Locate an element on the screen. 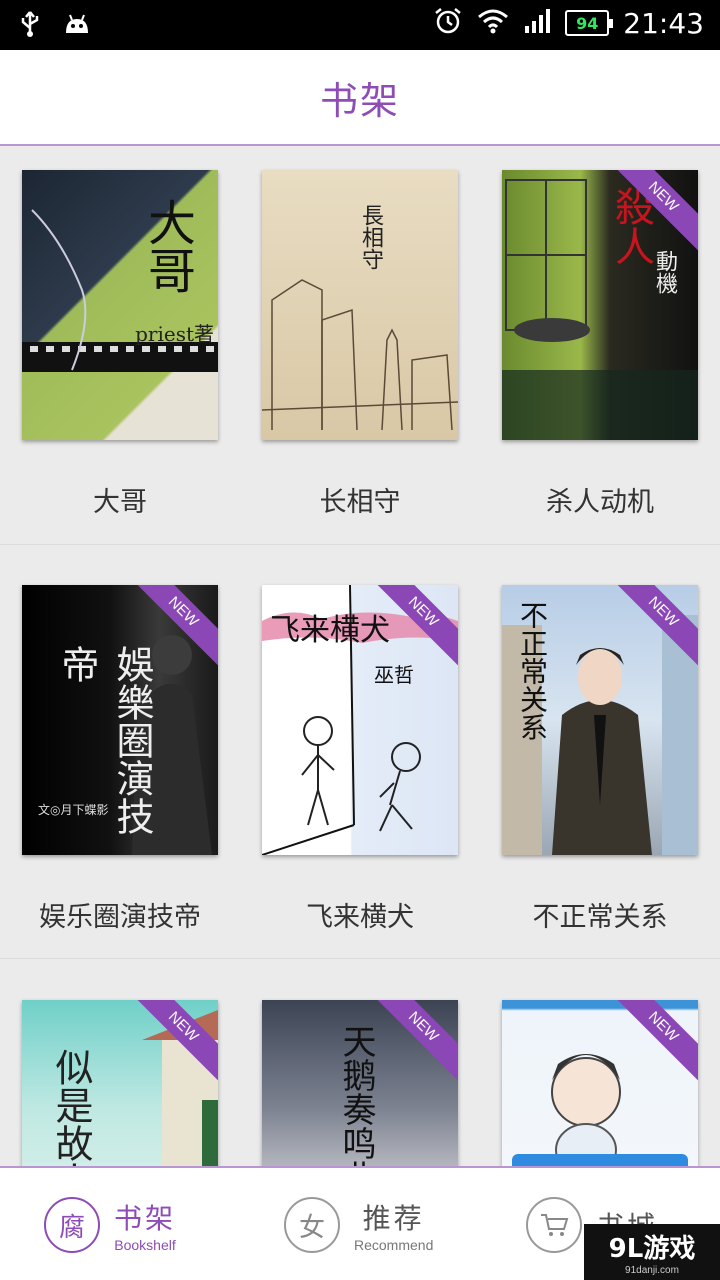 The image size is (720, 1280). nav-sublabel: Recommend is located at coordinates (394, 1245).